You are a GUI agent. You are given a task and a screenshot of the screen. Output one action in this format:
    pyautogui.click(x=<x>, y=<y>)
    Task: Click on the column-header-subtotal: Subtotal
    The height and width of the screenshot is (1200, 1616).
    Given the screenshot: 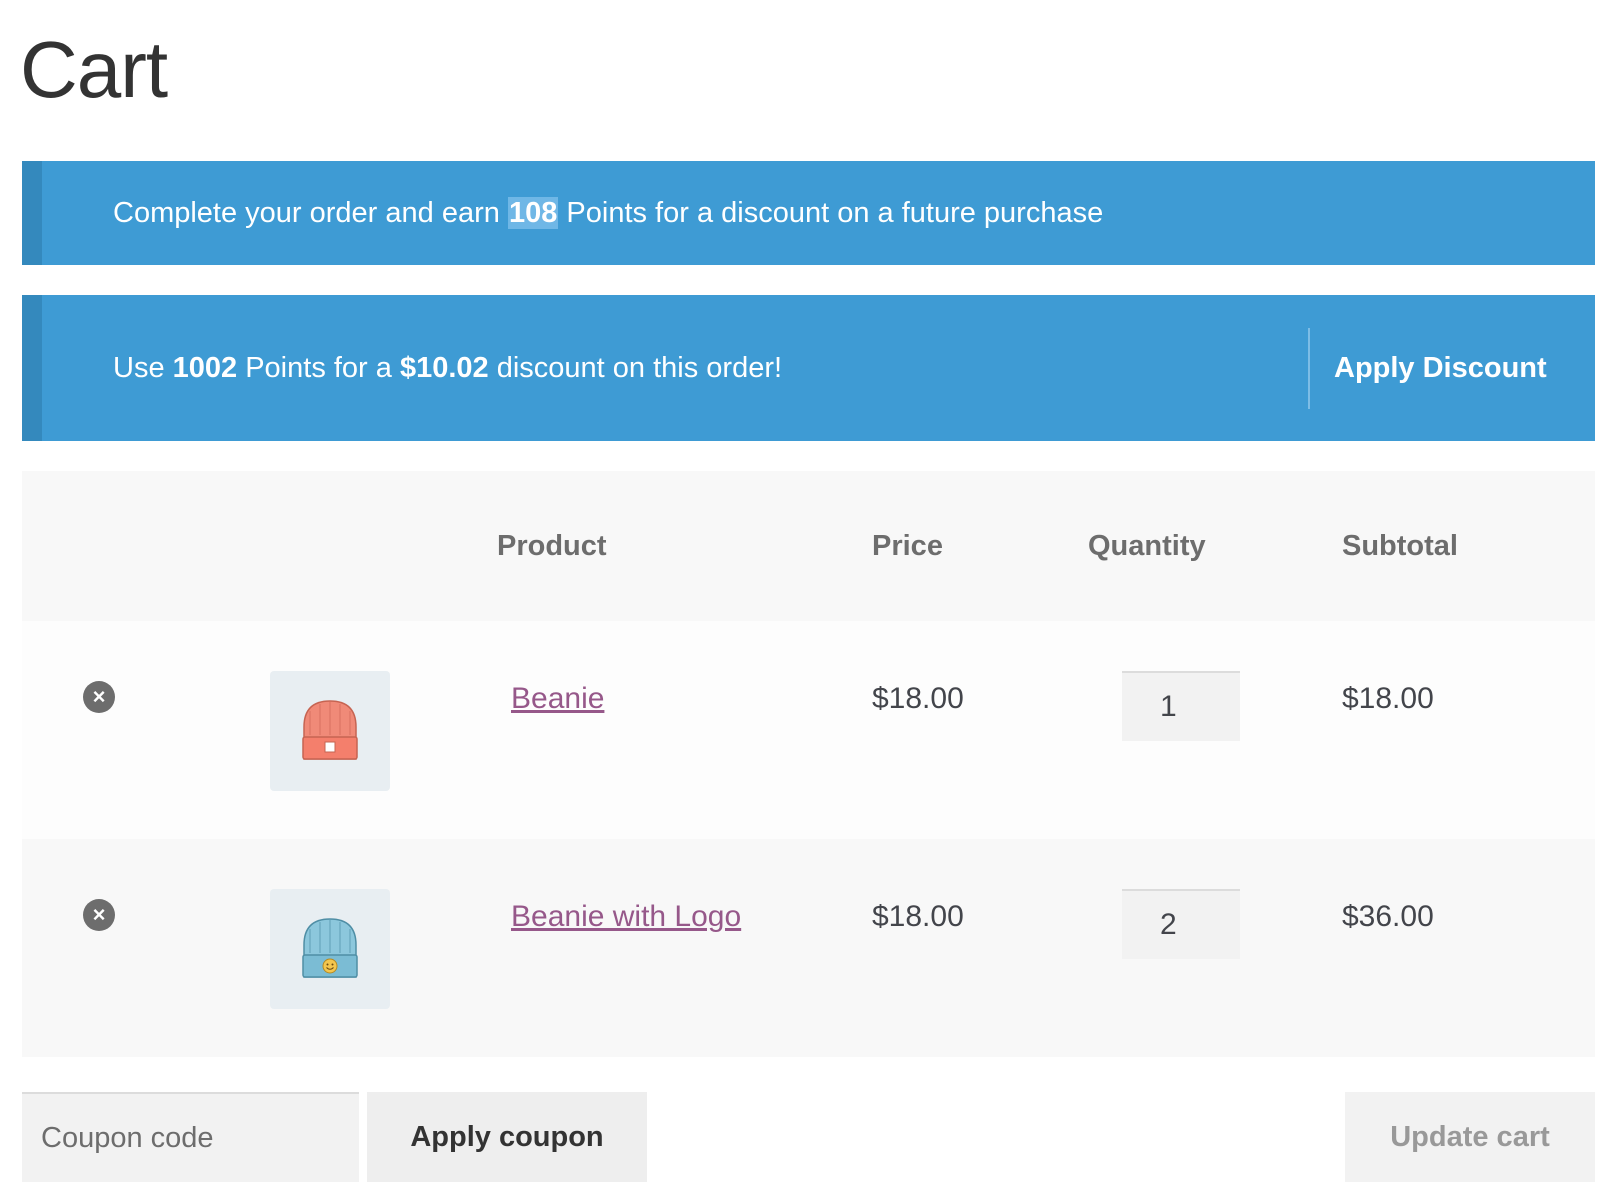 What is the action you would take?
    pyautogui.click(x=1400, y=546)
    